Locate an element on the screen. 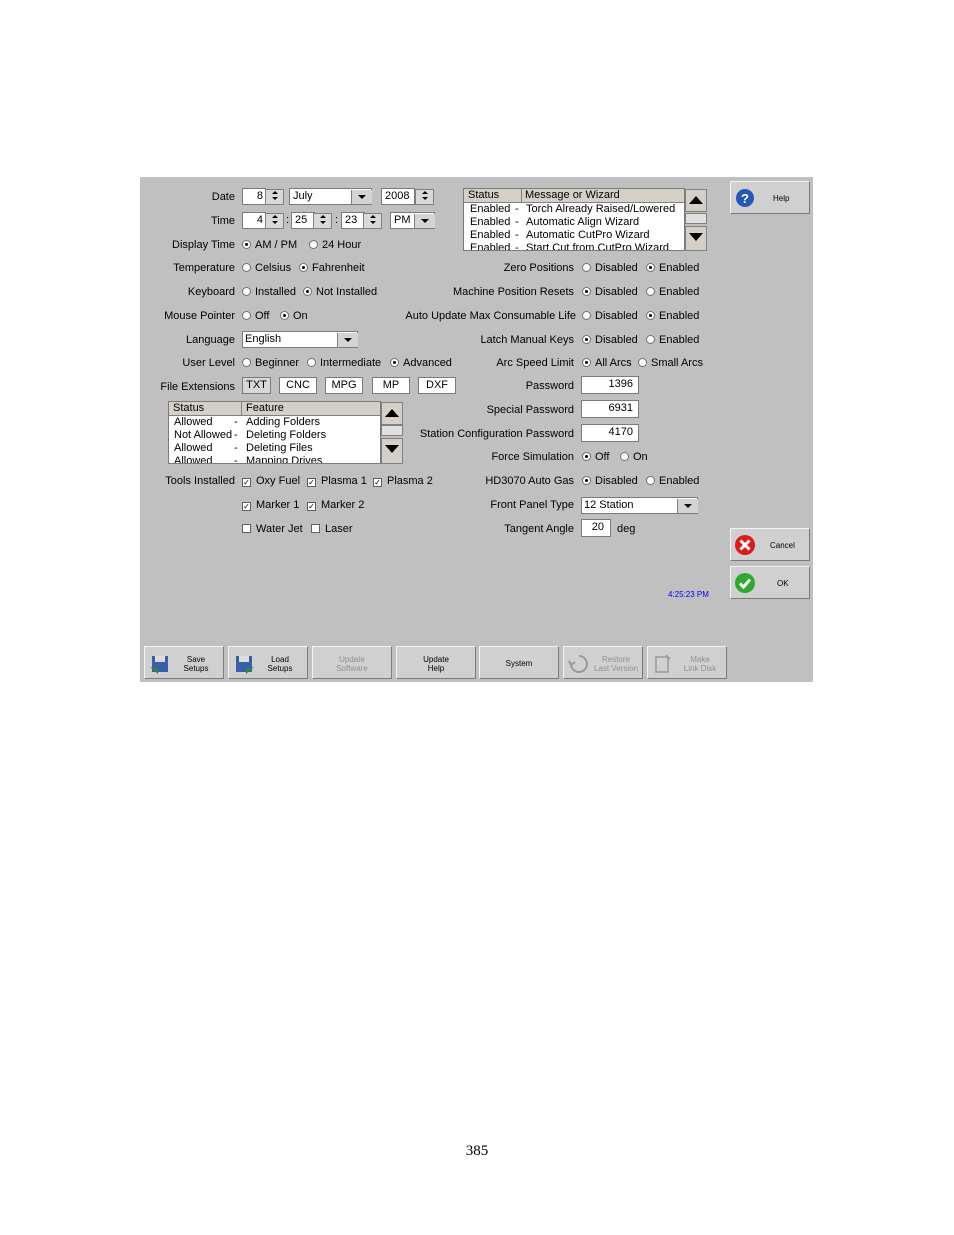 The height and width of the screenshot is (1235, 954). ampm-value: PM is located at coordinates (402, 220).